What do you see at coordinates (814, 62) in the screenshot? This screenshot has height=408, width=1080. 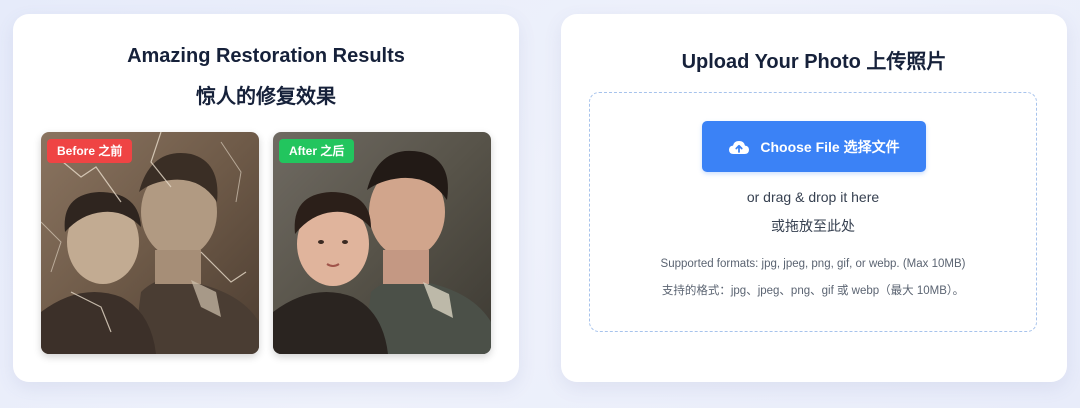 I see `upload-title: Upload Your Photo 上传照片` at bounding box center [814, 62].